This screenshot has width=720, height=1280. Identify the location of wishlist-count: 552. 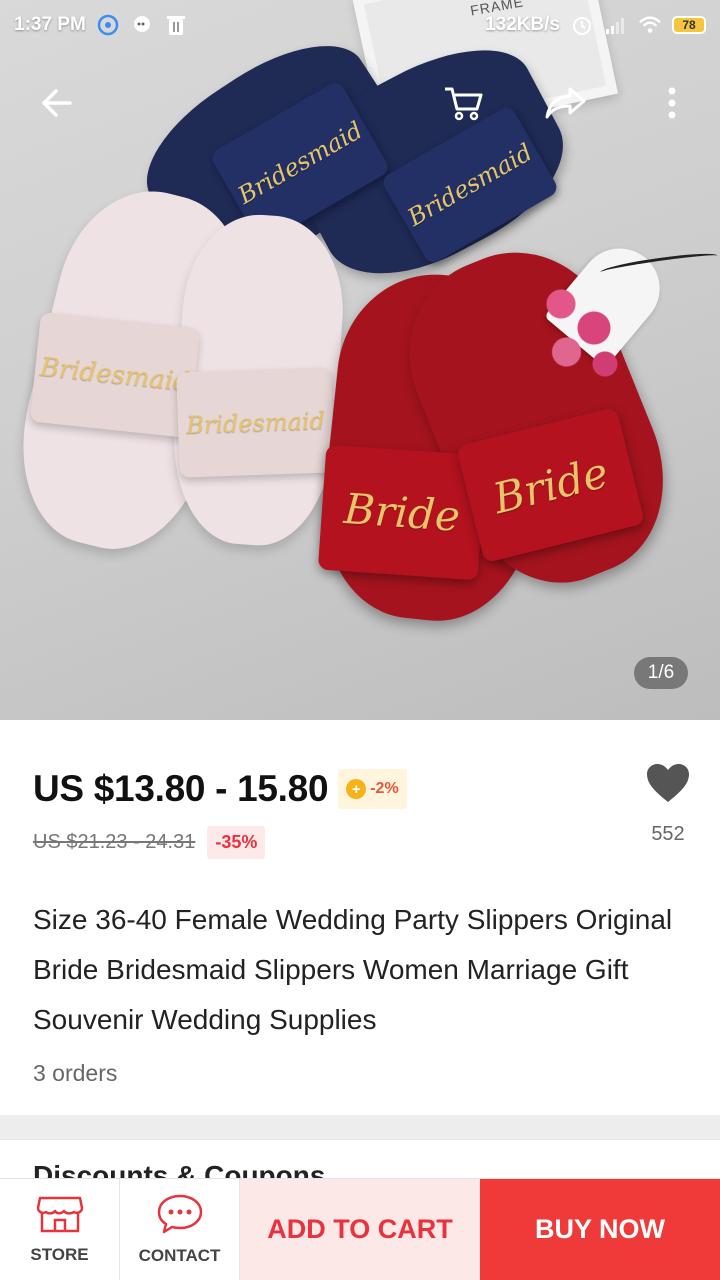
(668, 834).